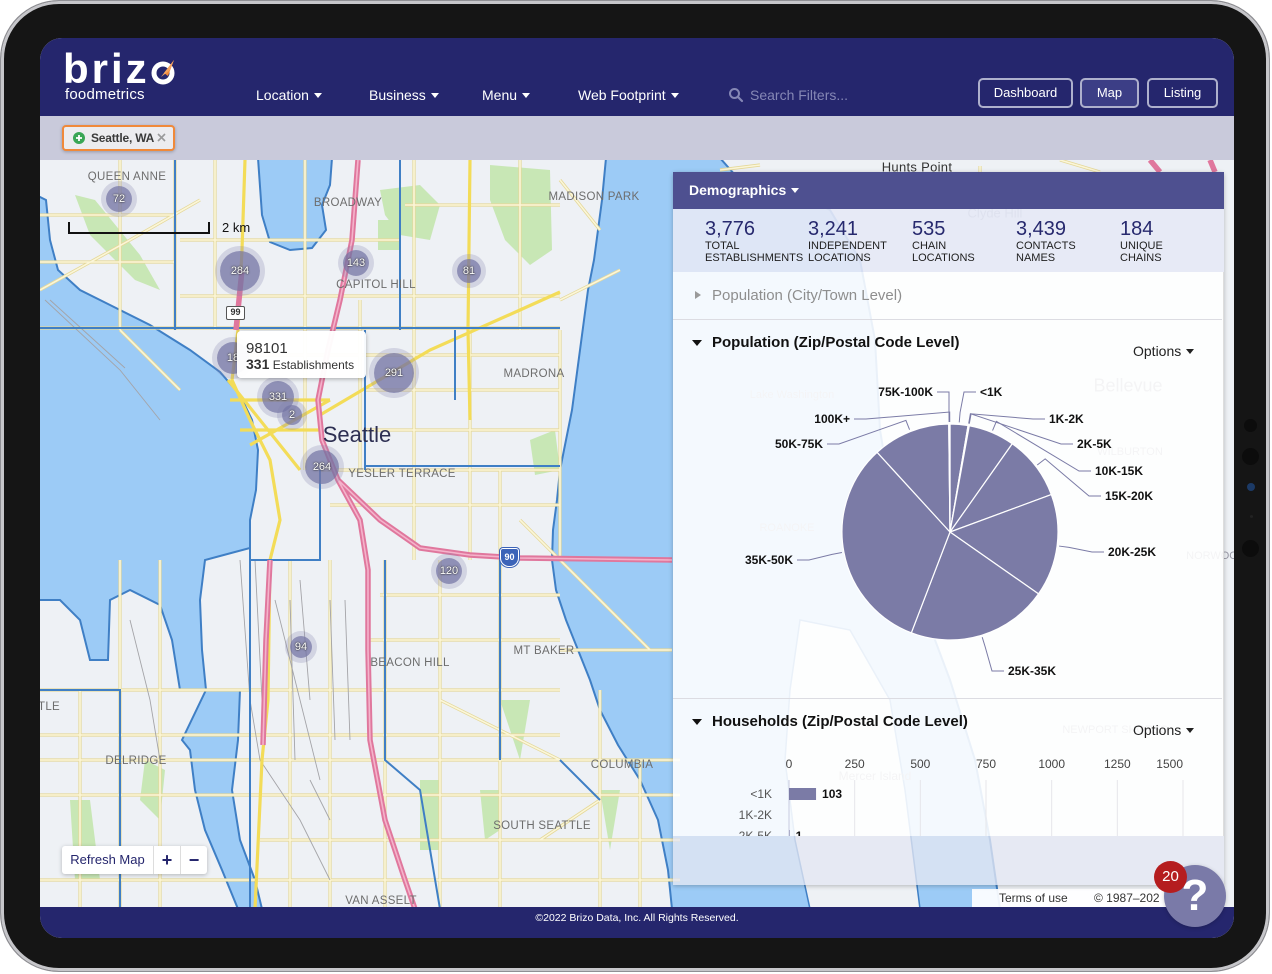  I want to click on map-label-van-asselt: VAN ASSELT, so click(381, 901).